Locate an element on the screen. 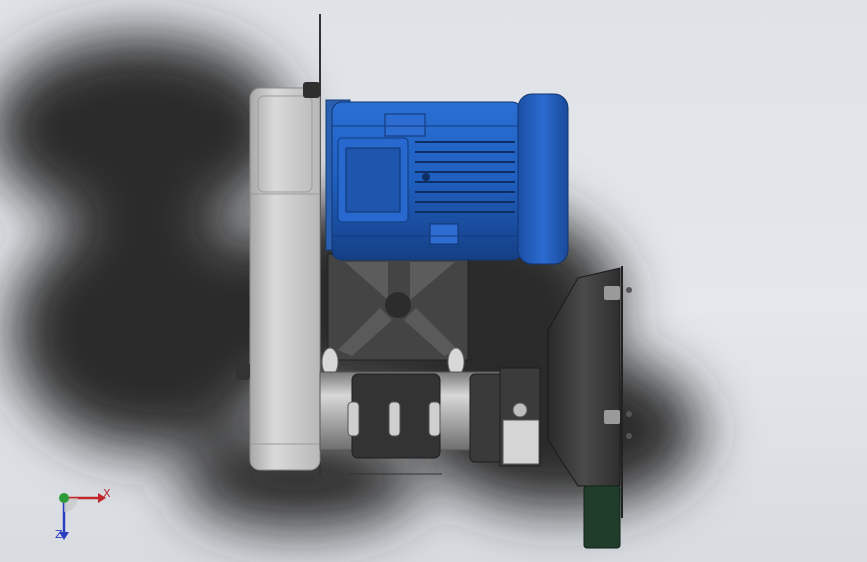 The width and height of the screenshot is (867, 562). coordinate-triad: X Z is located at coordinates (83, 515).